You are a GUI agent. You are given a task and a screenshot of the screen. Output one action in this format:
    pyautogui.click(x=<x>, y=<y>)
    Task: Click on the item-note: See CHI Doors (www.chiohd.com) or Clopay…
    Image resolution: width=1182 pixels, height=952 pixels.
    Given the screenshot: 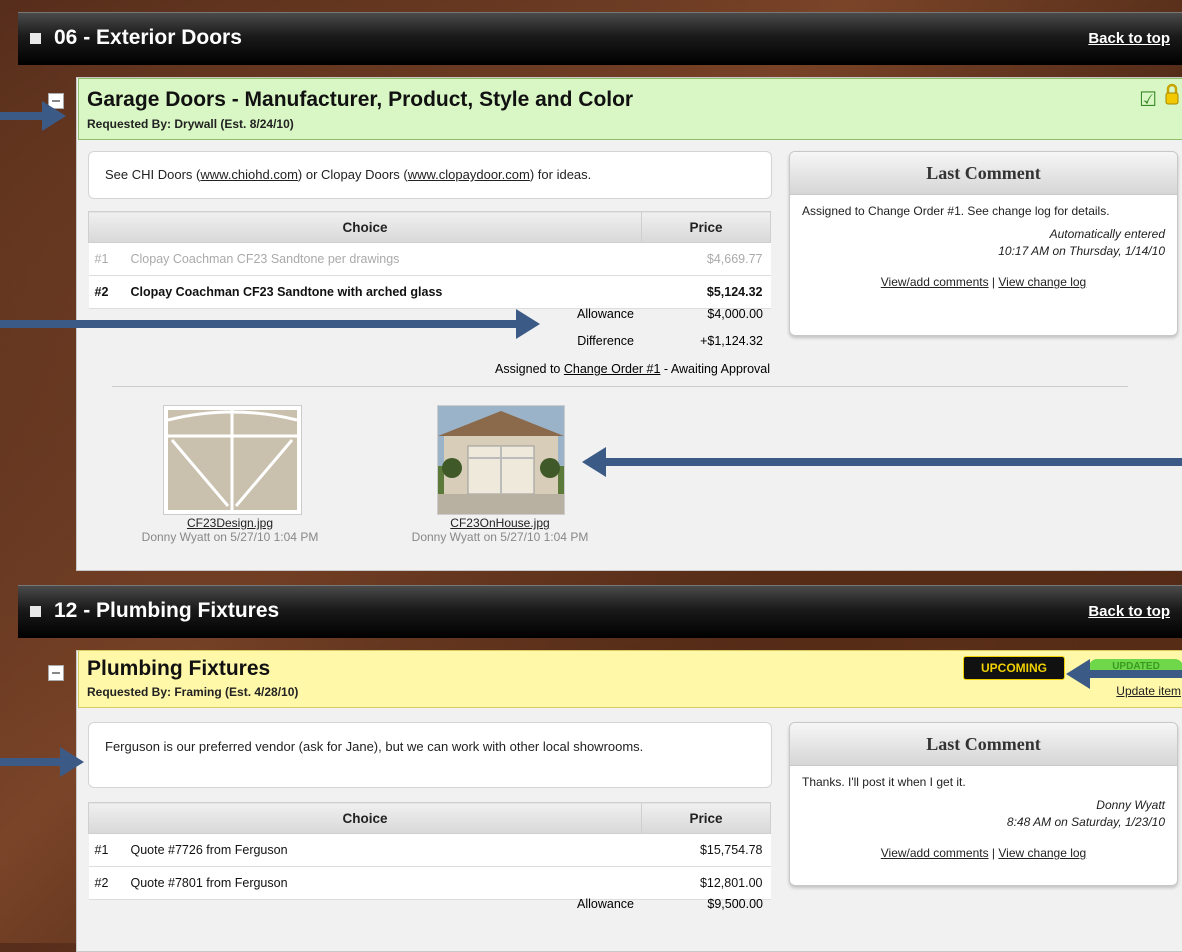 What is the action you would take?
    pyautogui.click(x=430, y=175)
    